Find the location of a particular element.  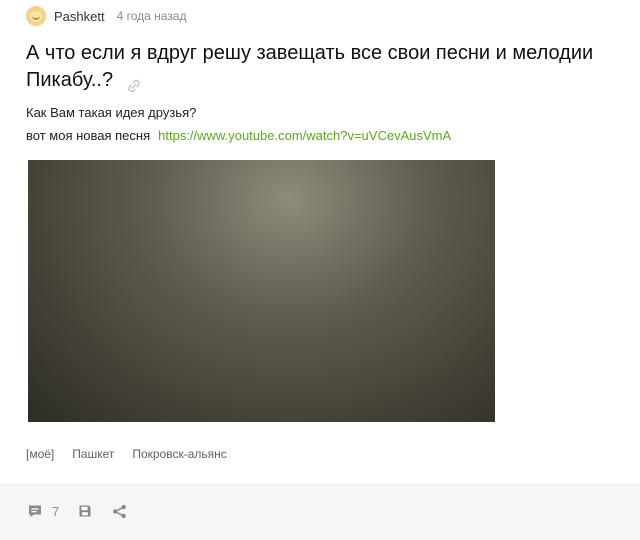

tag-list: [моё] Пашкет Покровск-альянс is located at coordinates (126, 454).